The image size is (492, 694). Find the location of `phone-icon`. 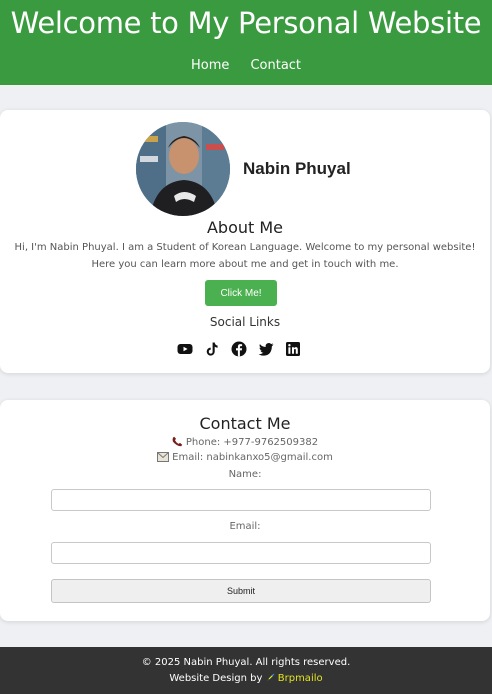

phone-icon is located at coordinates (177, 443).